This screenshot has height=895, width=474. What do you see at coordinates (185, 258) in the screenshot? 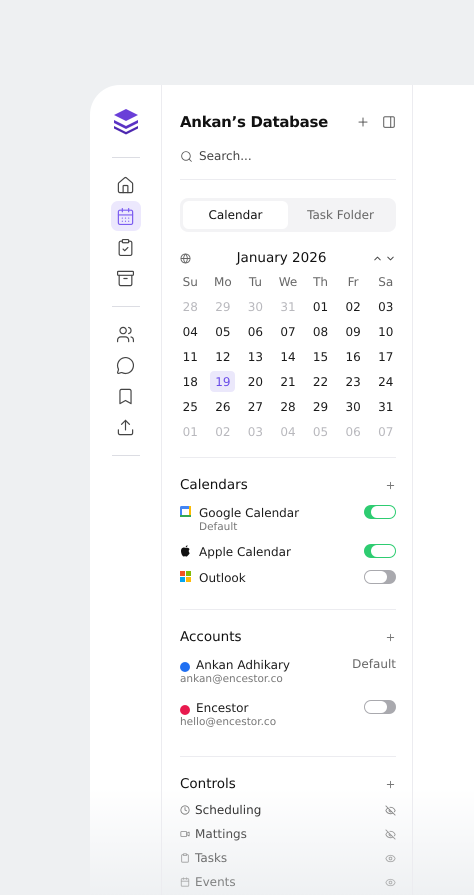
I see `globe-icon` at bounding box center [185, 258].